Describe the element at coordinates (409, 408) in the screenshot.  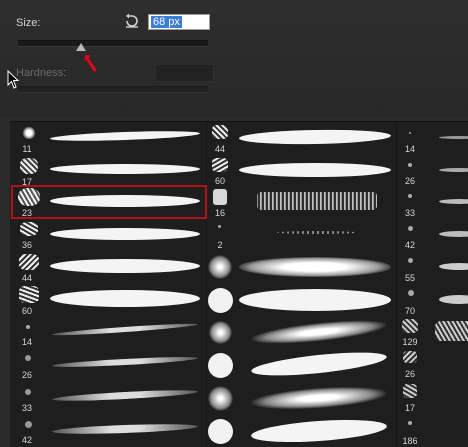
I see `brush-size-label: 17` at that location.